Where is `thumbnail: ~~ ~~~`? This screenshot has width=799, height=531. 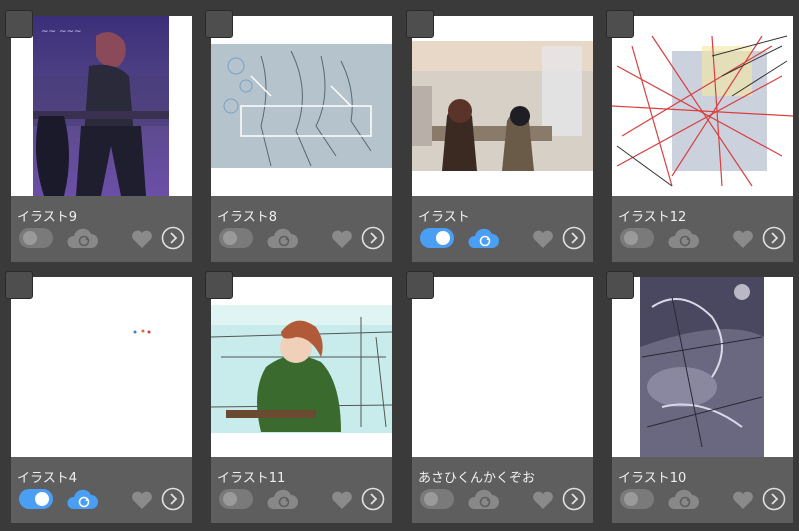 thumbnail: ~~ ~~~ is located at coordinates (101, 106).